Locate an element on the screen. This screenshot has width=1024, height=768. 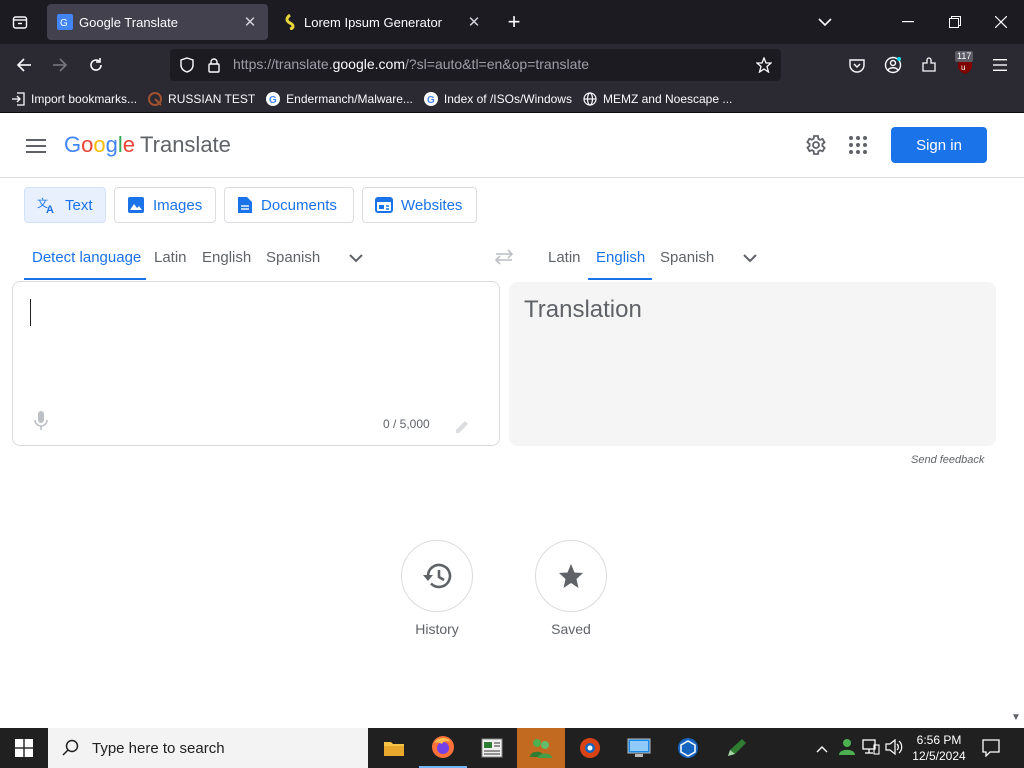
back-icon is located at coordinates (24, 65).